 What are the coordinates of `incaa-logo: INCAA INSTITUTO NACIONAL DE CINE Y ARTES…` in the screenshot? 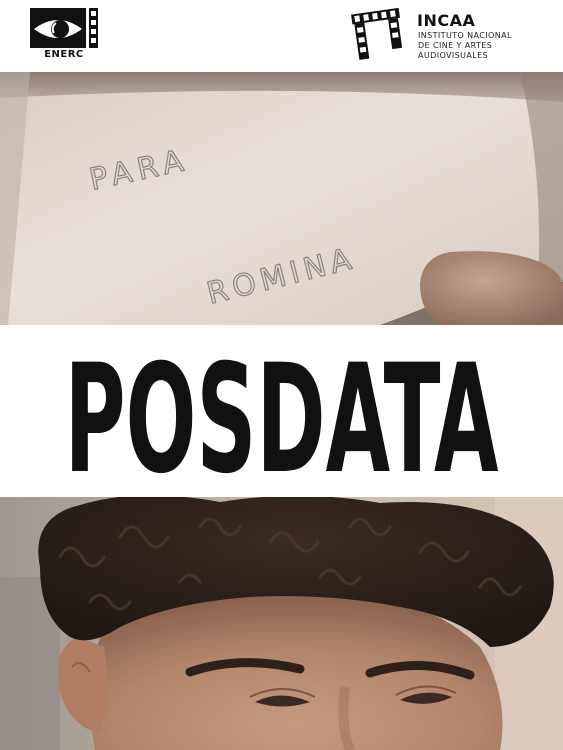 It's located at (446, 35).